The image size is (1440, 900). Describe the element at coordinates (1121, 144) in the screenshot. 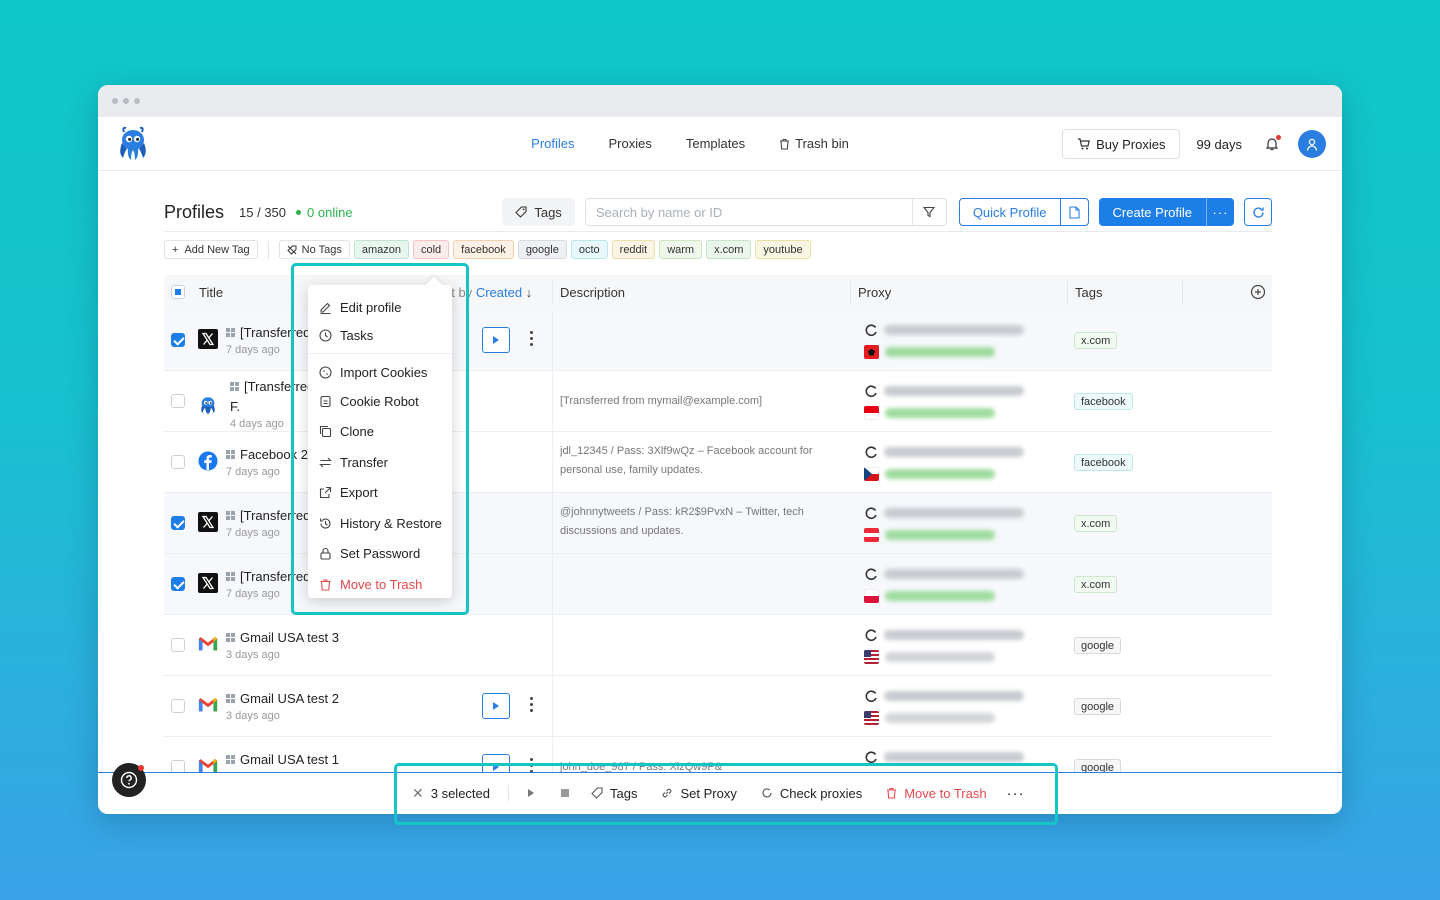

I see `buy-proxies-button: Buy Proxies` at that location.